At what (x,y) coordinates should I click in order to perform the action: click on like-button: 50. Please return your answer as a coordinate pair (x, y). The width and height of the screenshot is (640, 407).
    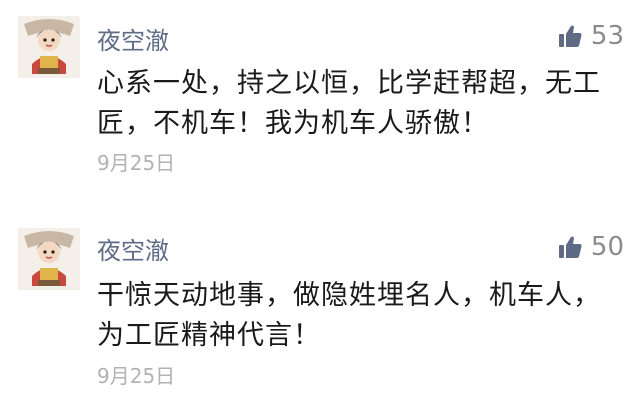
    Looking at the image, I should click on (590, 247).